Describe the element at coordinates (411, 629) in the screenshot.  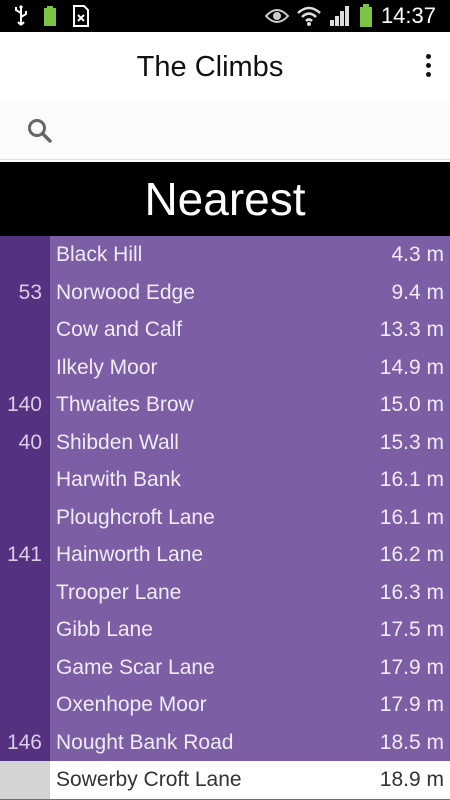
I see `climb-distance: 17.5 m` at that location.